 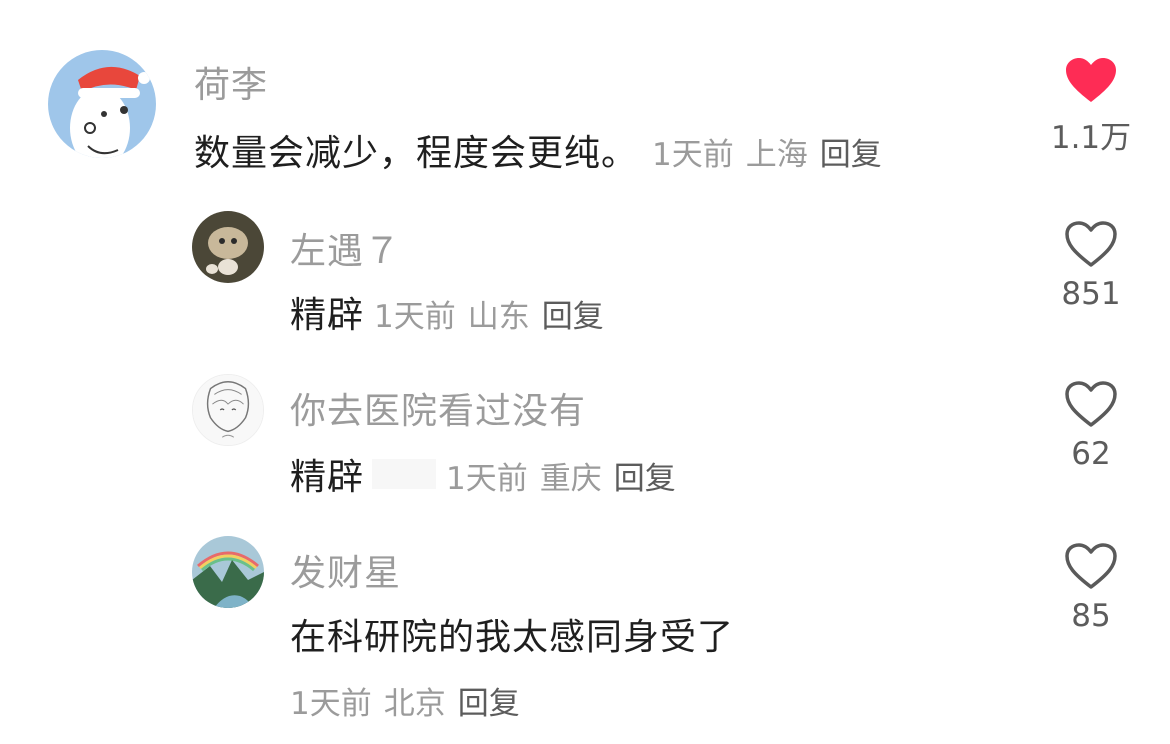 What do you see at coordinates (404, 474) in the screenshot?
I see `redacted-content` at bounding box center [404, 474].